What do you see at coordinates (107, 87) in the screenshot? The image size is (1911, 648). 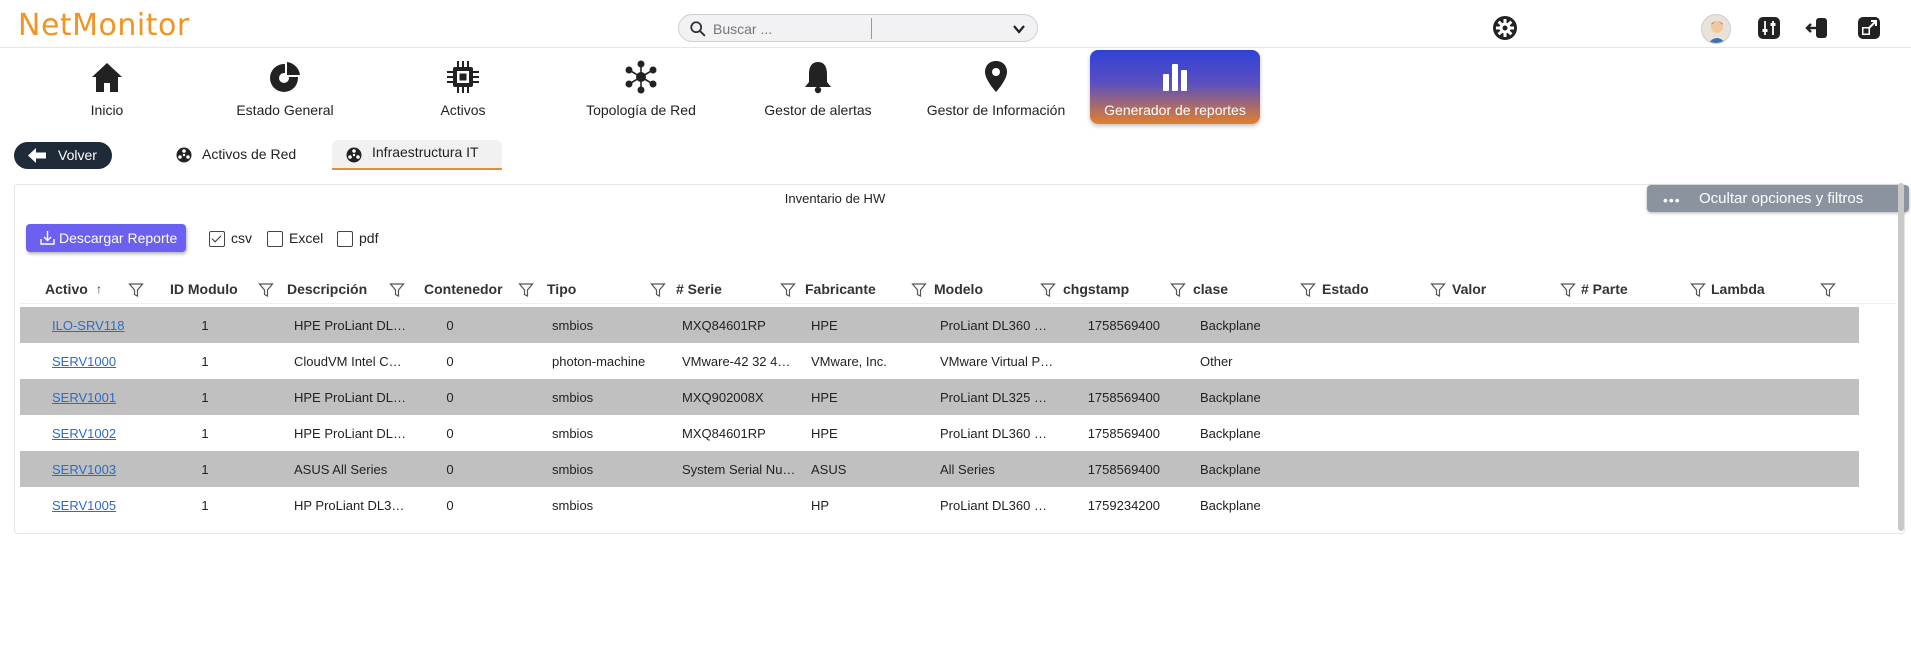 I see `nav-item-inicio: Inicio` at bounding box center [107, 87].